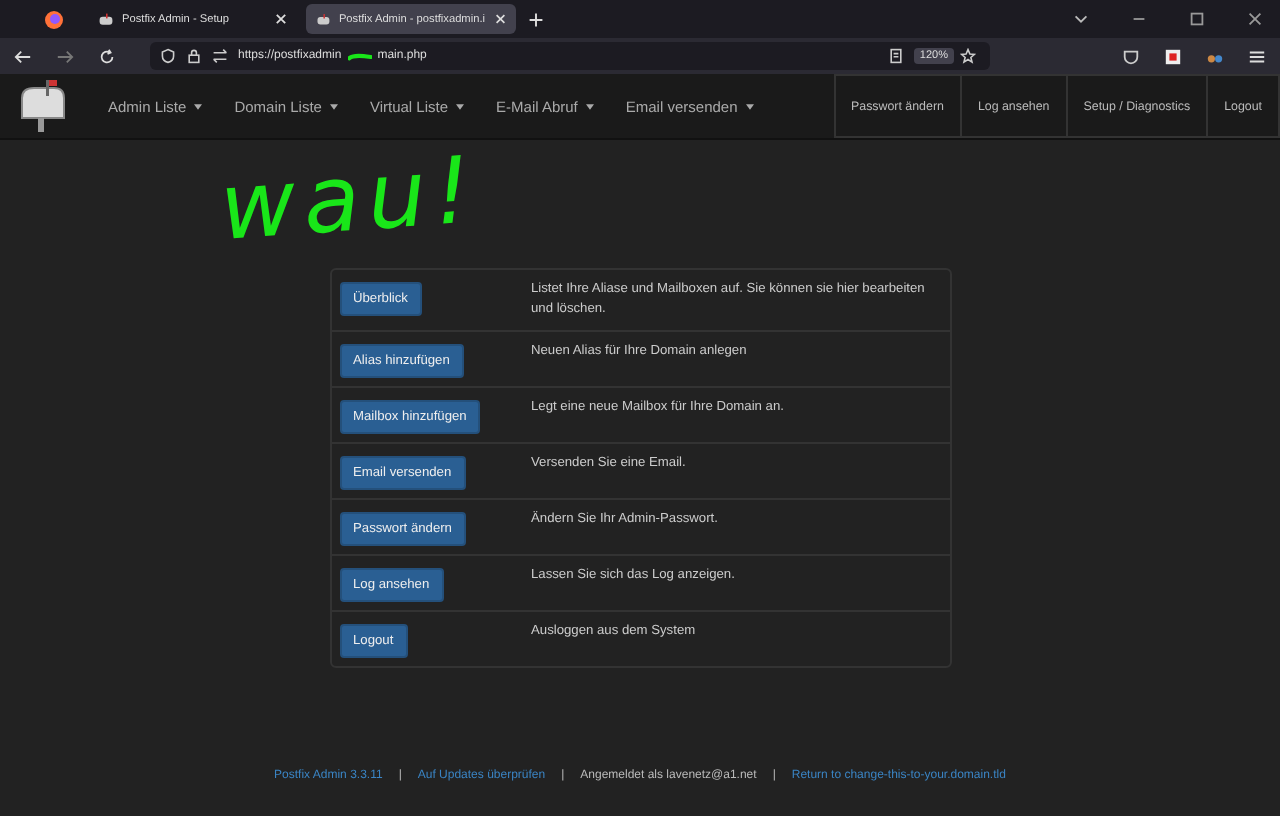  Describe the element at coordinates (349, 198) in the screenshot. I see `handwritten-annotation: wau!` at that location.